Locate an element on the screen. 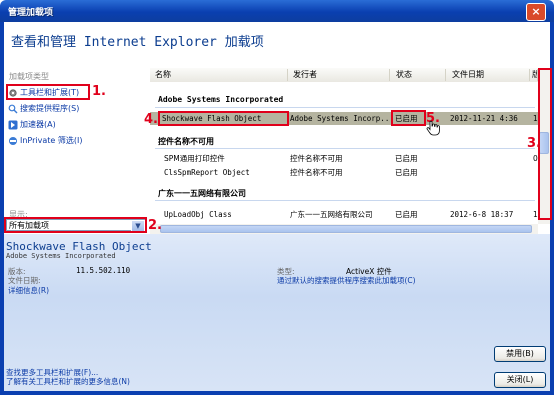  row-name: ClsSpmReport Object is located at coordinates (207, 172).